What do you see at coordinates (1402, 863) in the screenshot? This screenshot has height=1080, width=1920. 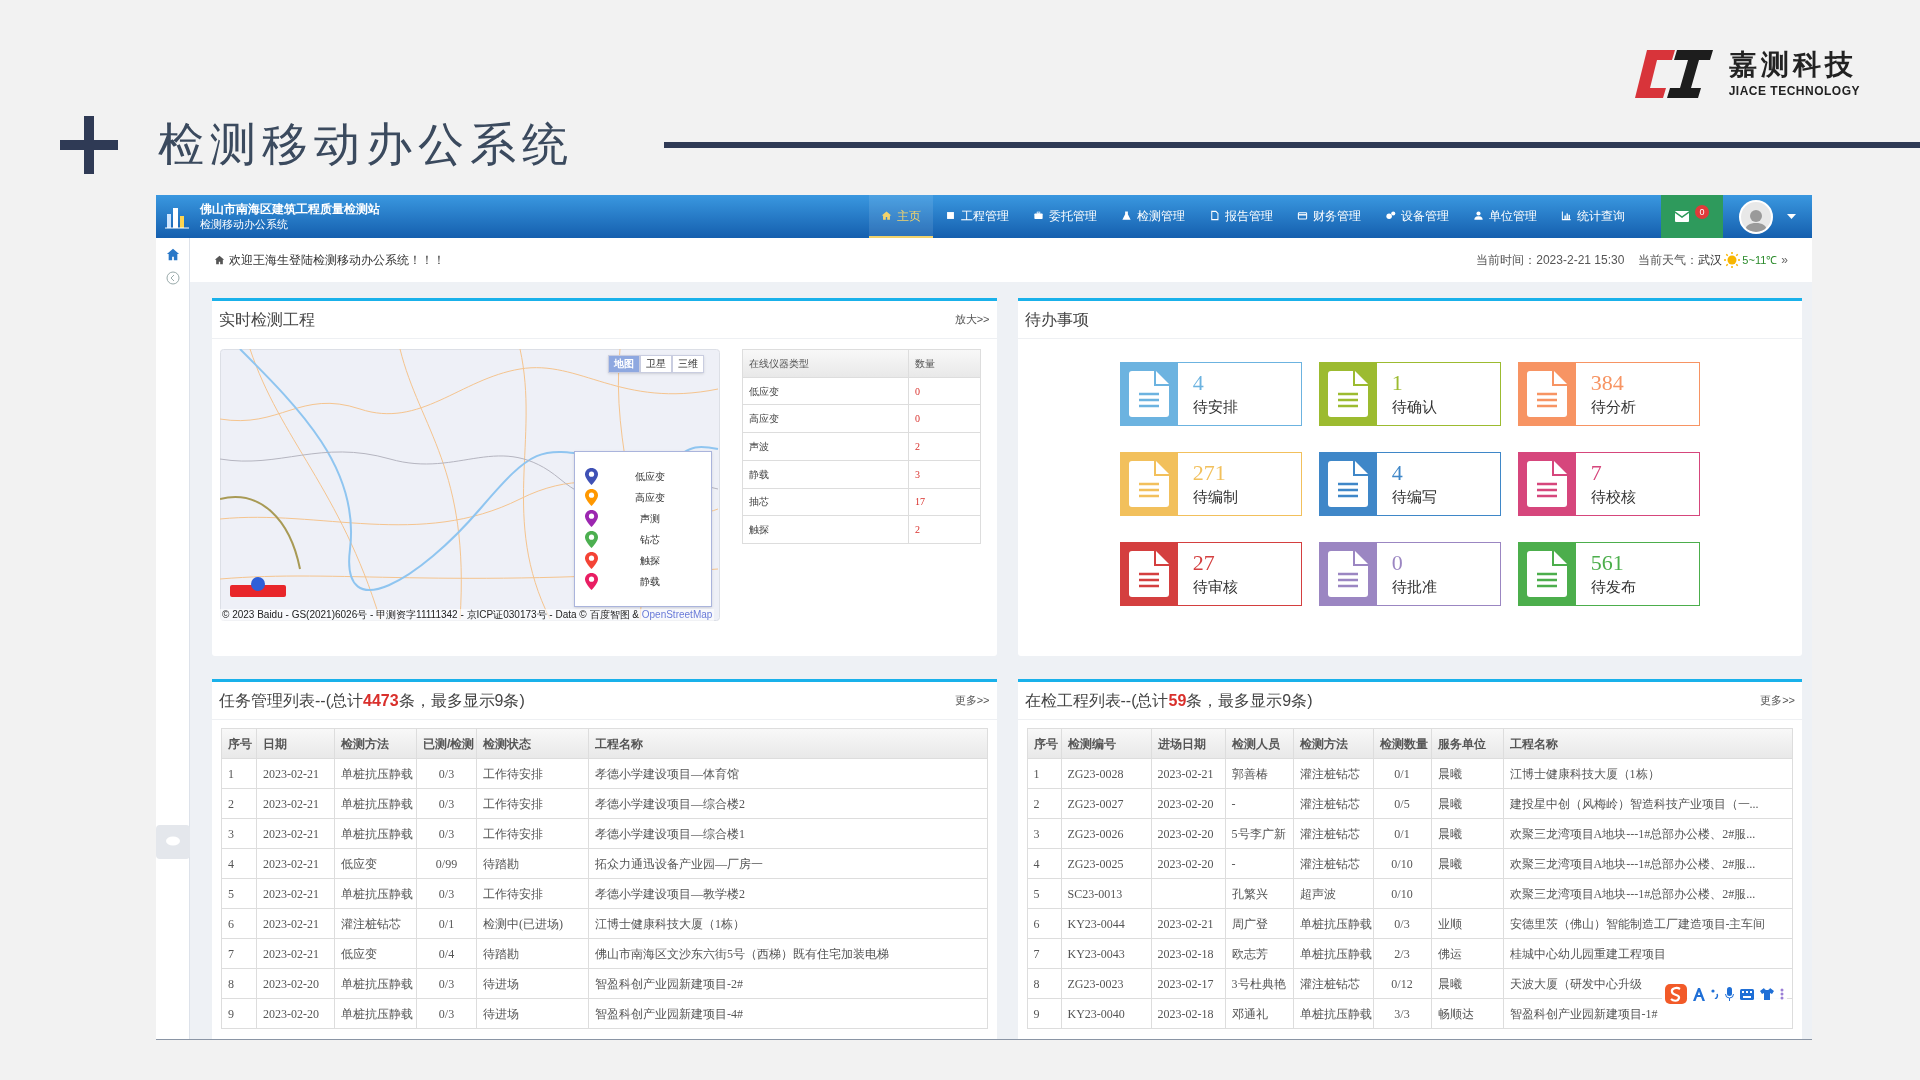 I see `table-cell: 0/10` at bounding box center [1402, 863].